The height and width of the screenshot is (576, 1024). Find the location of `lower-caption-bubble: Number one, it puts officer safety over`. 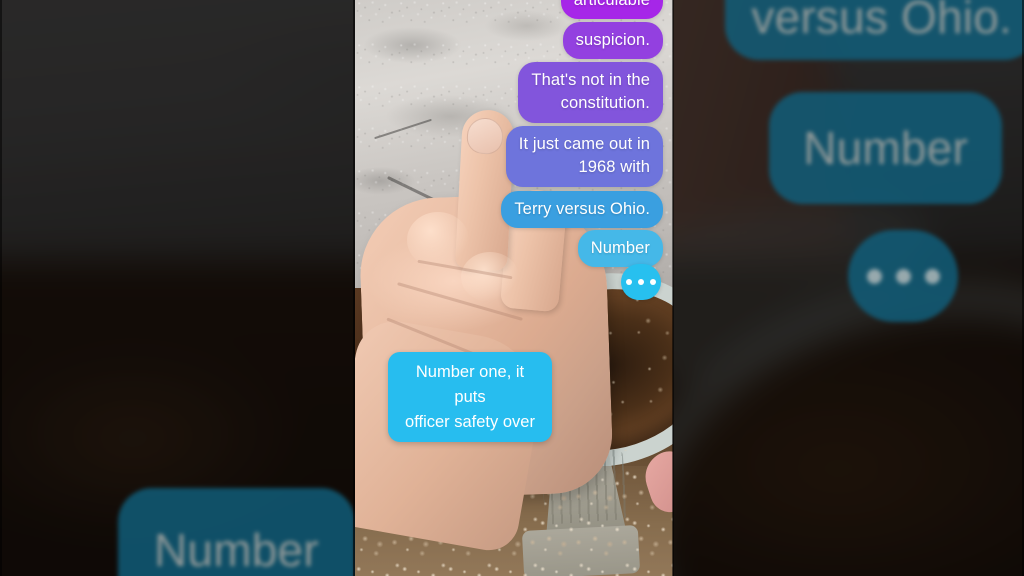

lower-caption-bubble: Number one, it puts officer safety over is located at coordinates (470, 397).